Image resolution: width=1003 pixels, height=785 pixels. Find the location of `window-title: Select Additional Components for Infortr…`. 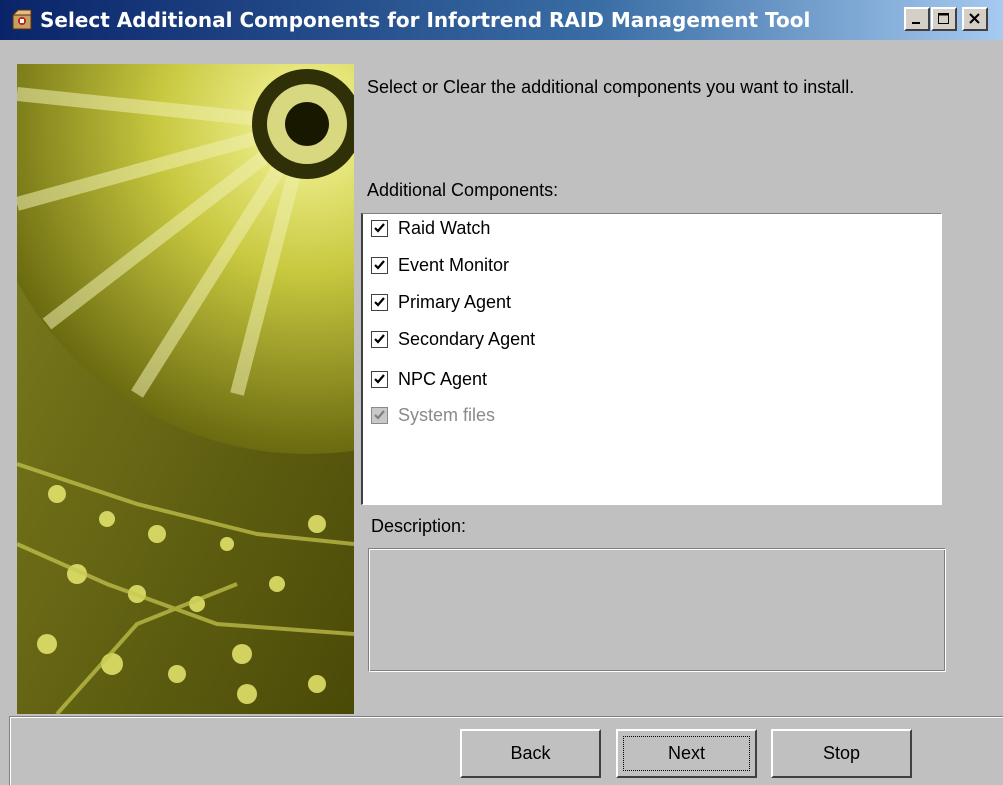

window-title: Select Additional Components for Infortr… is located at coordinates (425, 20).